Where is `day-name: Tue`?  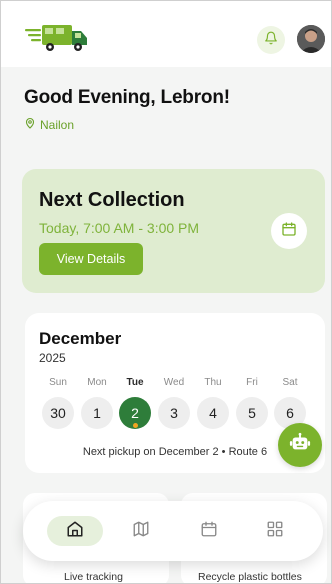 day-name: Tue is located at coordinates (135, 382).